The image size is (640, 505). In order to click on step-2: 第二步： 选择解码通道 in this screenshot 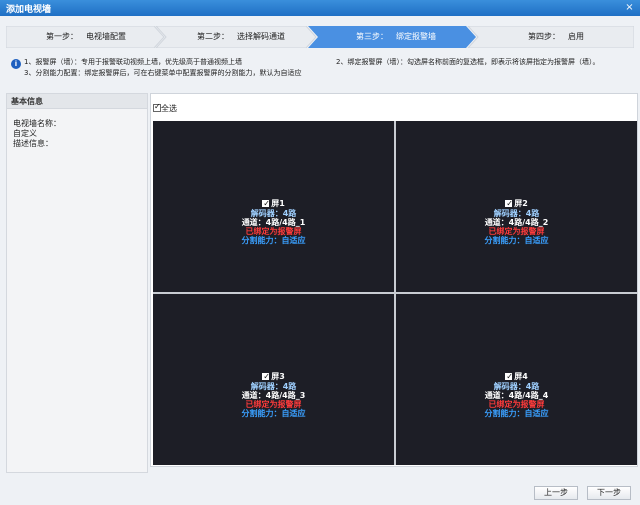, I will do `click(241, 37)`.